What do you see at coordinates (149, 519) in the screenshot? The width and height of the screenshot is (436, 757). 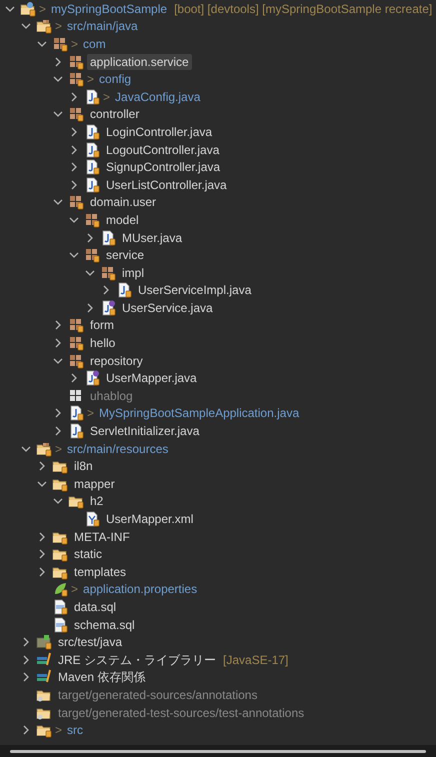 I see `tree-item: UserMapper.xml` at bounding box center [149, 519].